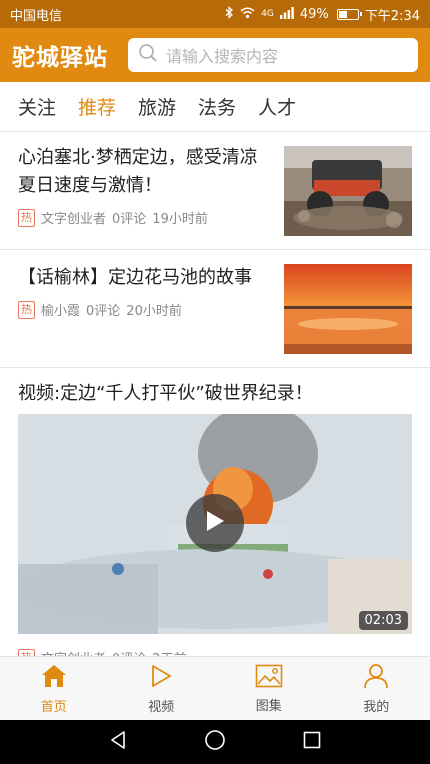 This screenshot has height=764, width=430. Describe the element at coordinates (165, 393) in the screenshot. I see `video-title: 视频:定边“千人打平伙”破世界纪录！` at that location.